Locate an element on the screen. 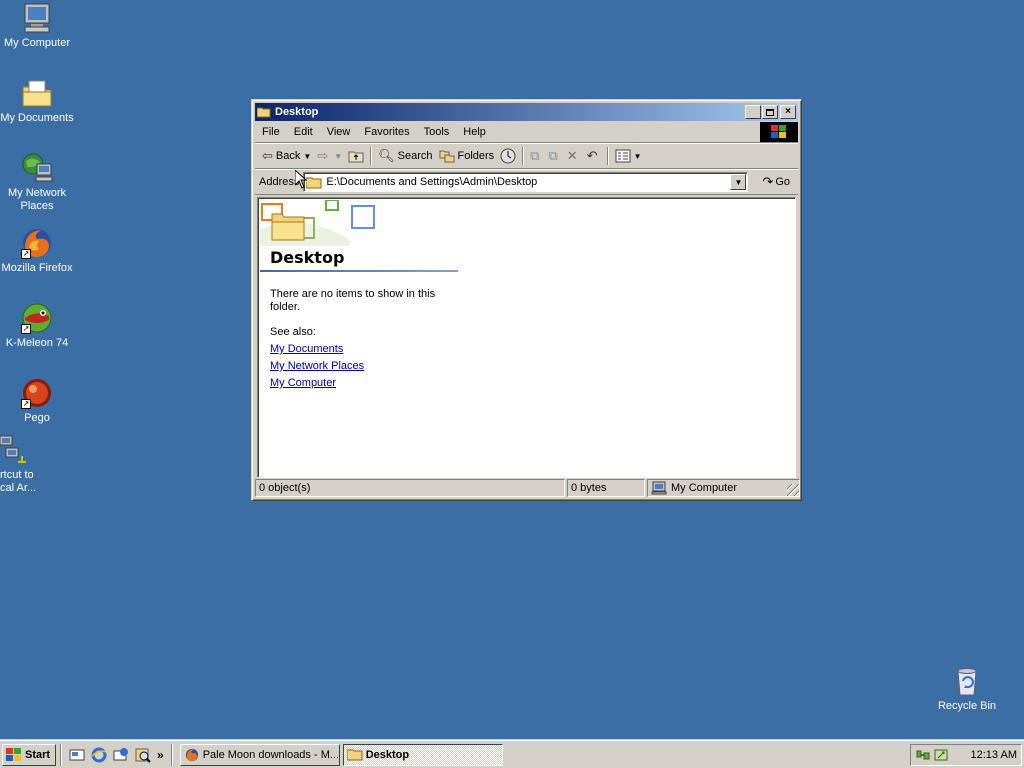 This screenshot has width=1024, height=768. clock: 12:13 AM is located at coordinates (994, 755).